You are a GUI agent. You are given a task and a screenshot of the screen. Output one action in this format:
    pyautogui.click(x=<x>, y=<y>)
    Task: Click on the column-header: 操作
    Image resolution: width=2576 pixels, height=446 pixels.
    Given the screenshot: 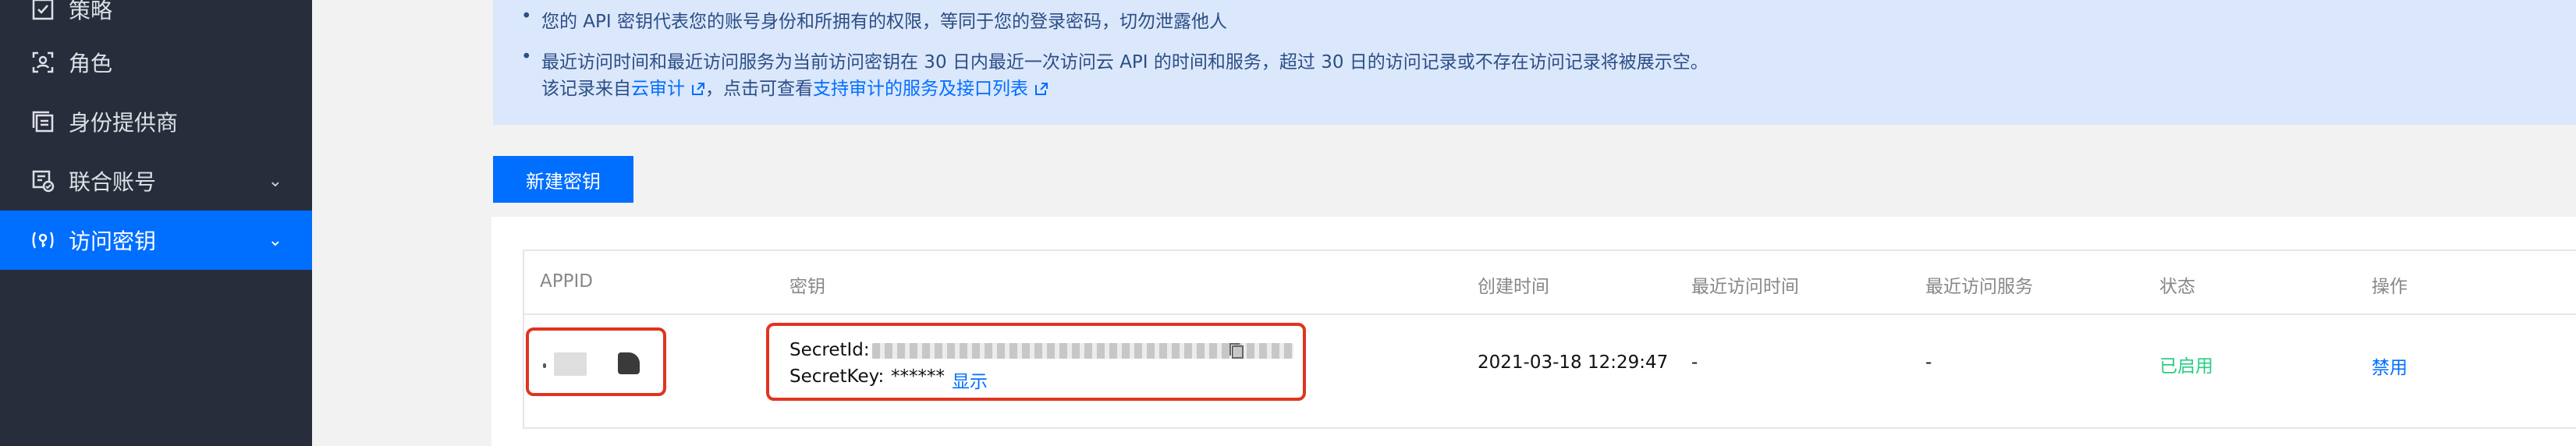 What is the action you would take?
    pyautogui.click(x=2389, y=287)
    